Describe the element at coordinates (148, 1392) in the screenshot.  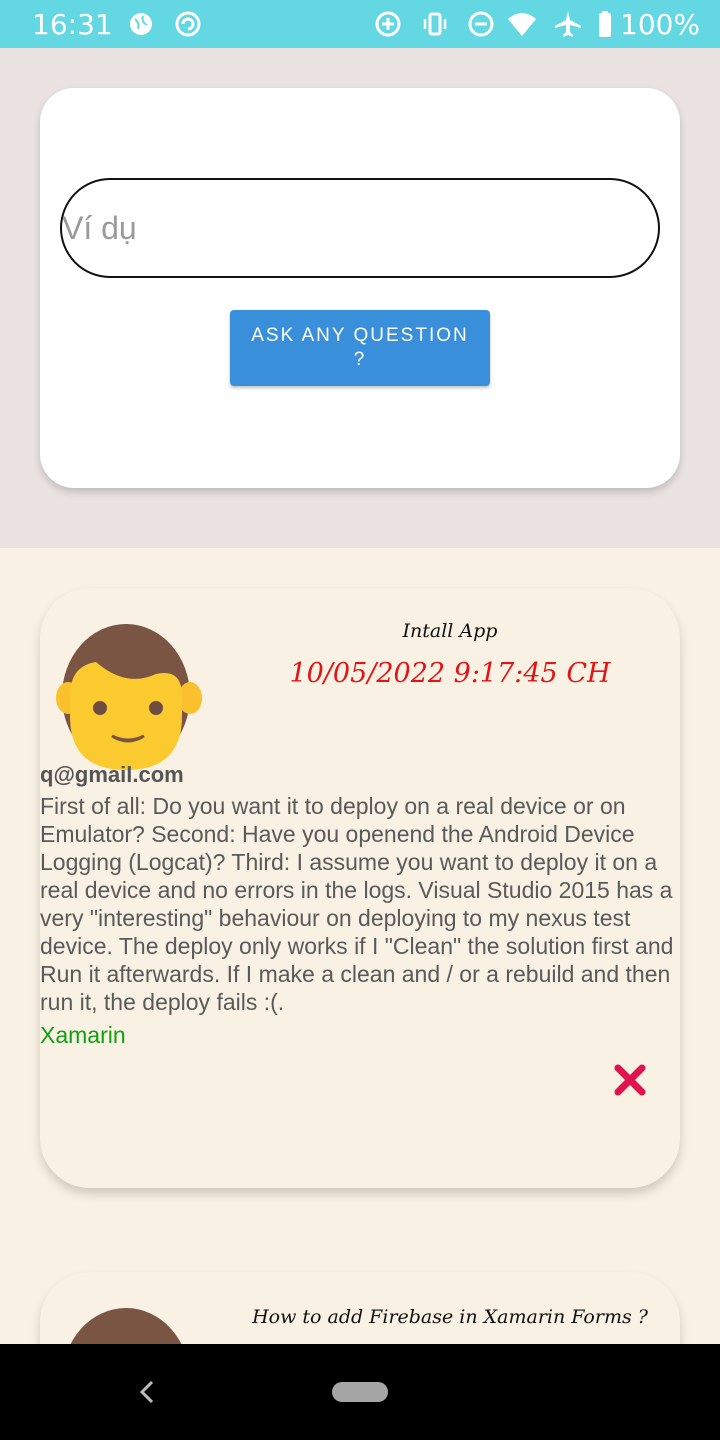
I see `back-icon` at that location.